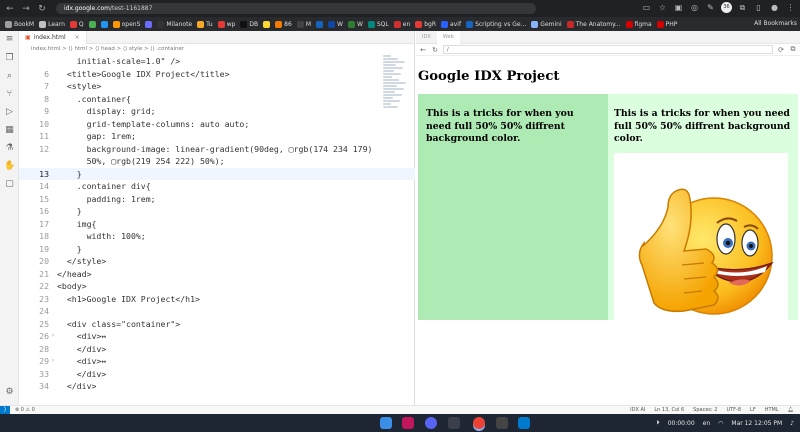 This screenshot has width=800, height=432. I want to click on preview-url-input: /, so click(608, 49).